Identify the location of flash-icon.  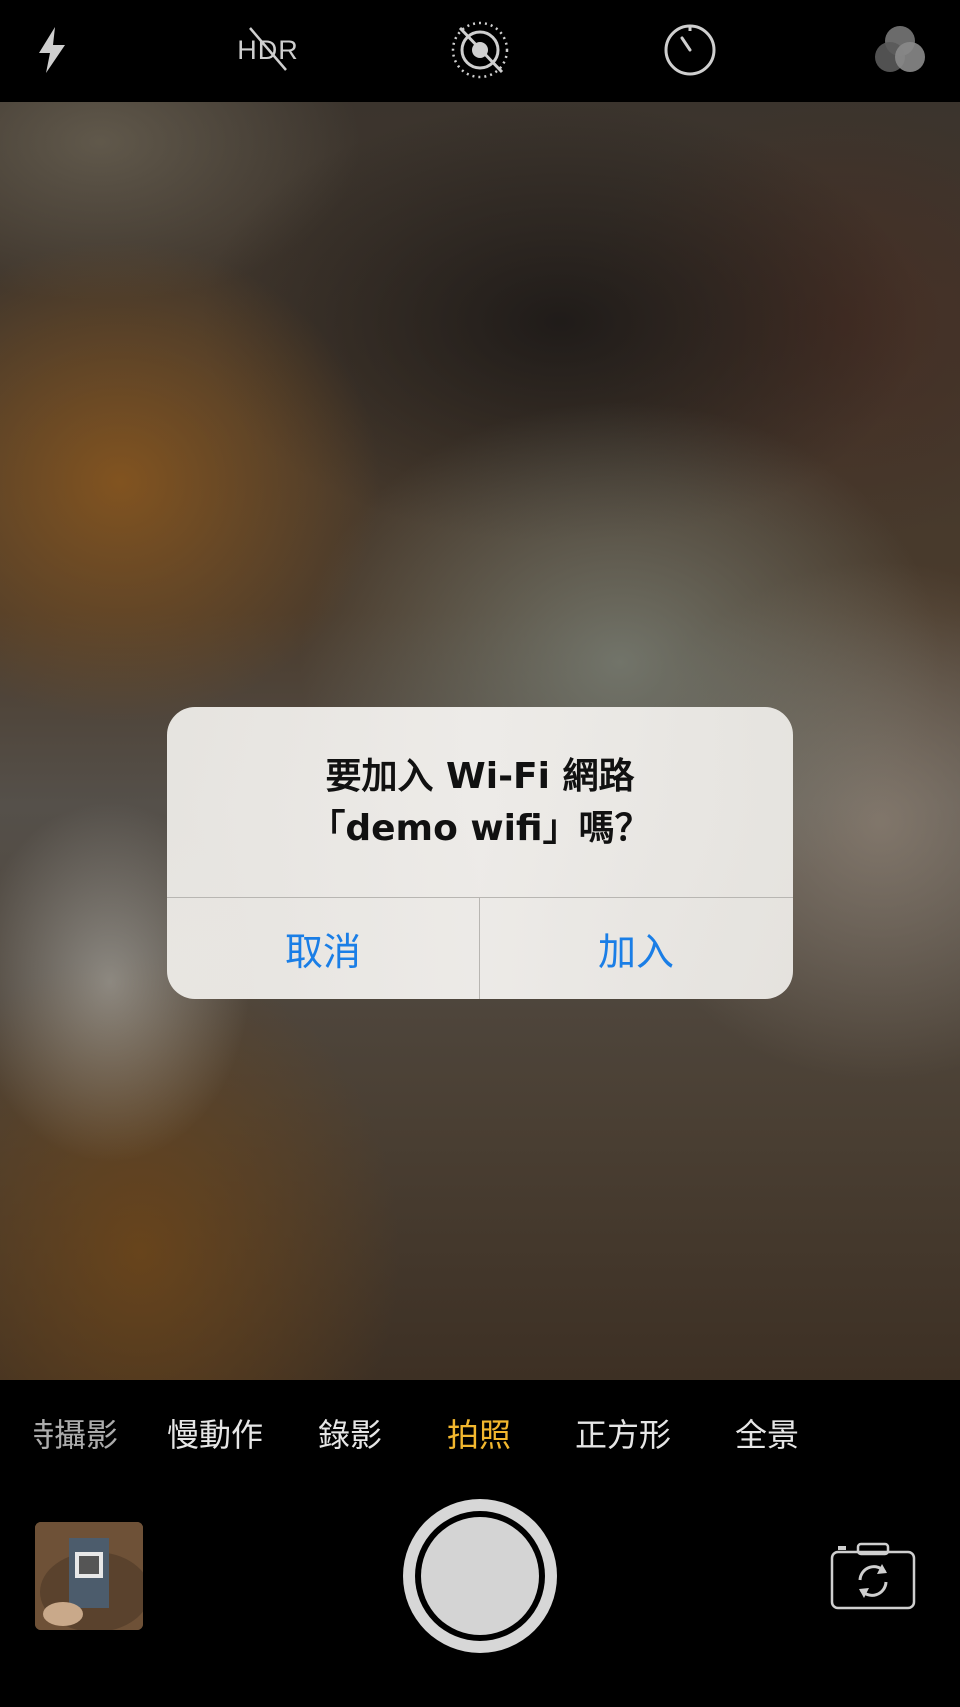
(52, 50).